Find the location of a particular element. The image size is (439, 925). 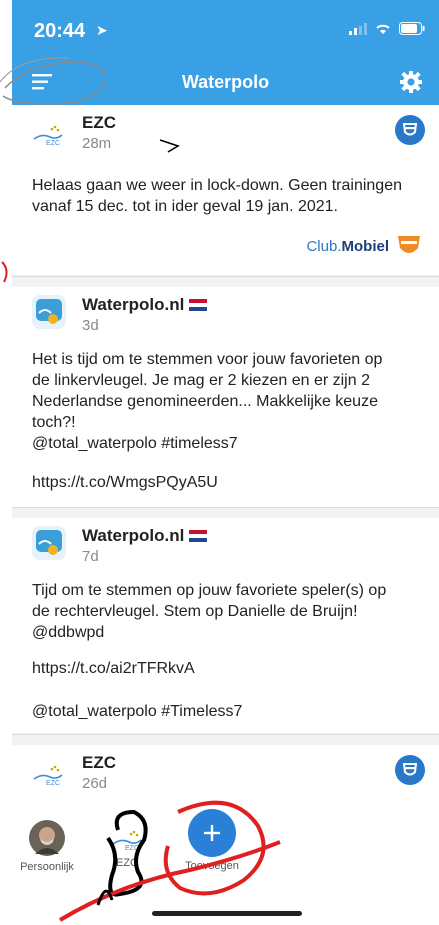

battery-icon is located at coordinates (412, 28).